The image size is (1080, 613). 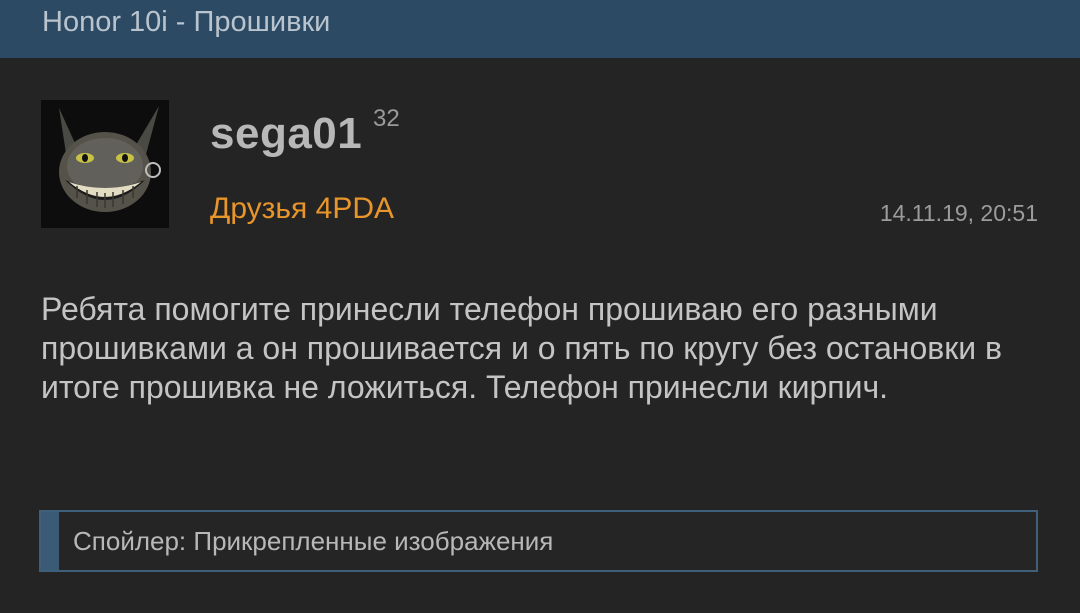 I want to click on spoiler-label: Спойлер: Прикрепленные изображения, so click(x=313, y=541).